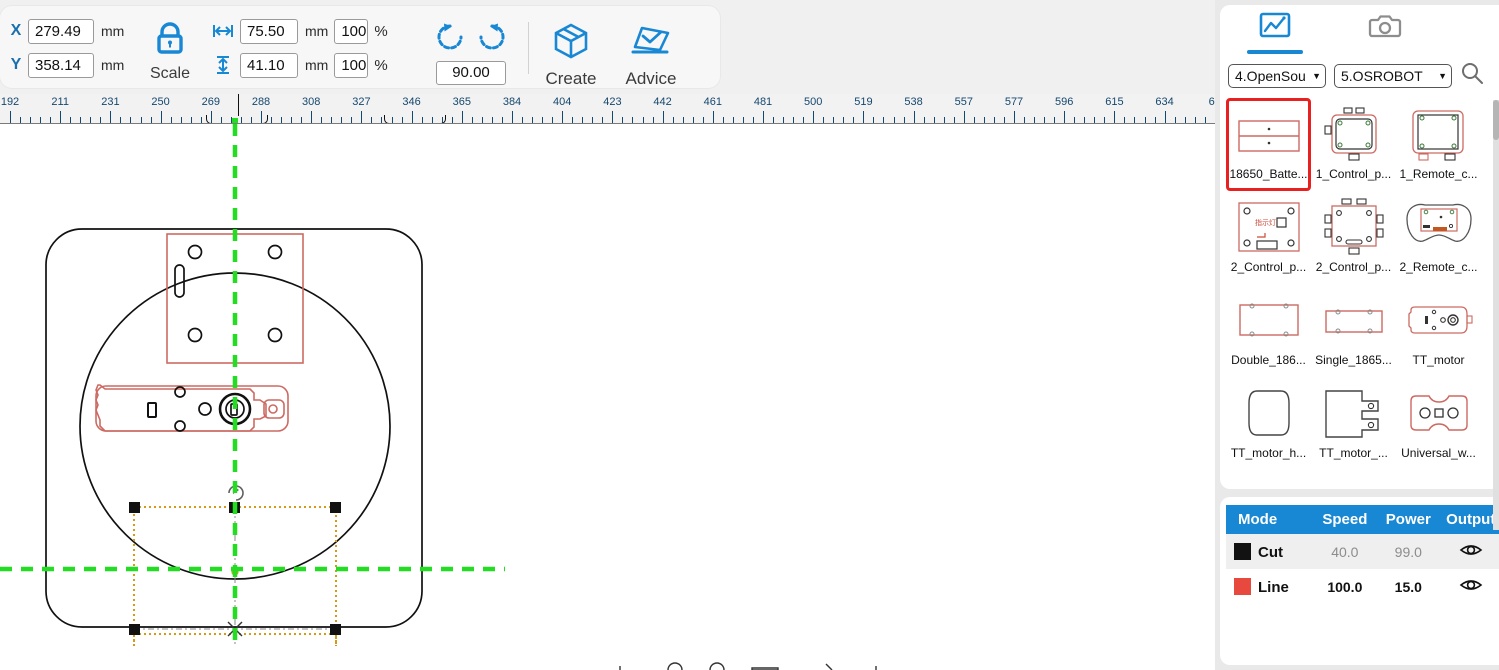 Image resolution: width=1499 pixels, height=670 pixels. I want to click on search-icon, so click(1472, 75).